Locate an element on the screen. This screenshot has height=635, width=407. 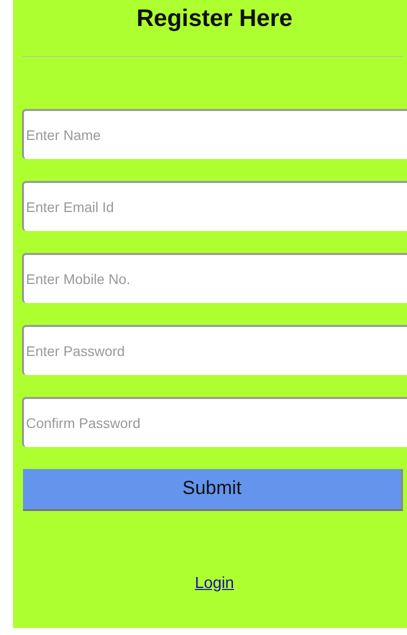
input-field: Enter Email Id is located at coordinates (214, 206).